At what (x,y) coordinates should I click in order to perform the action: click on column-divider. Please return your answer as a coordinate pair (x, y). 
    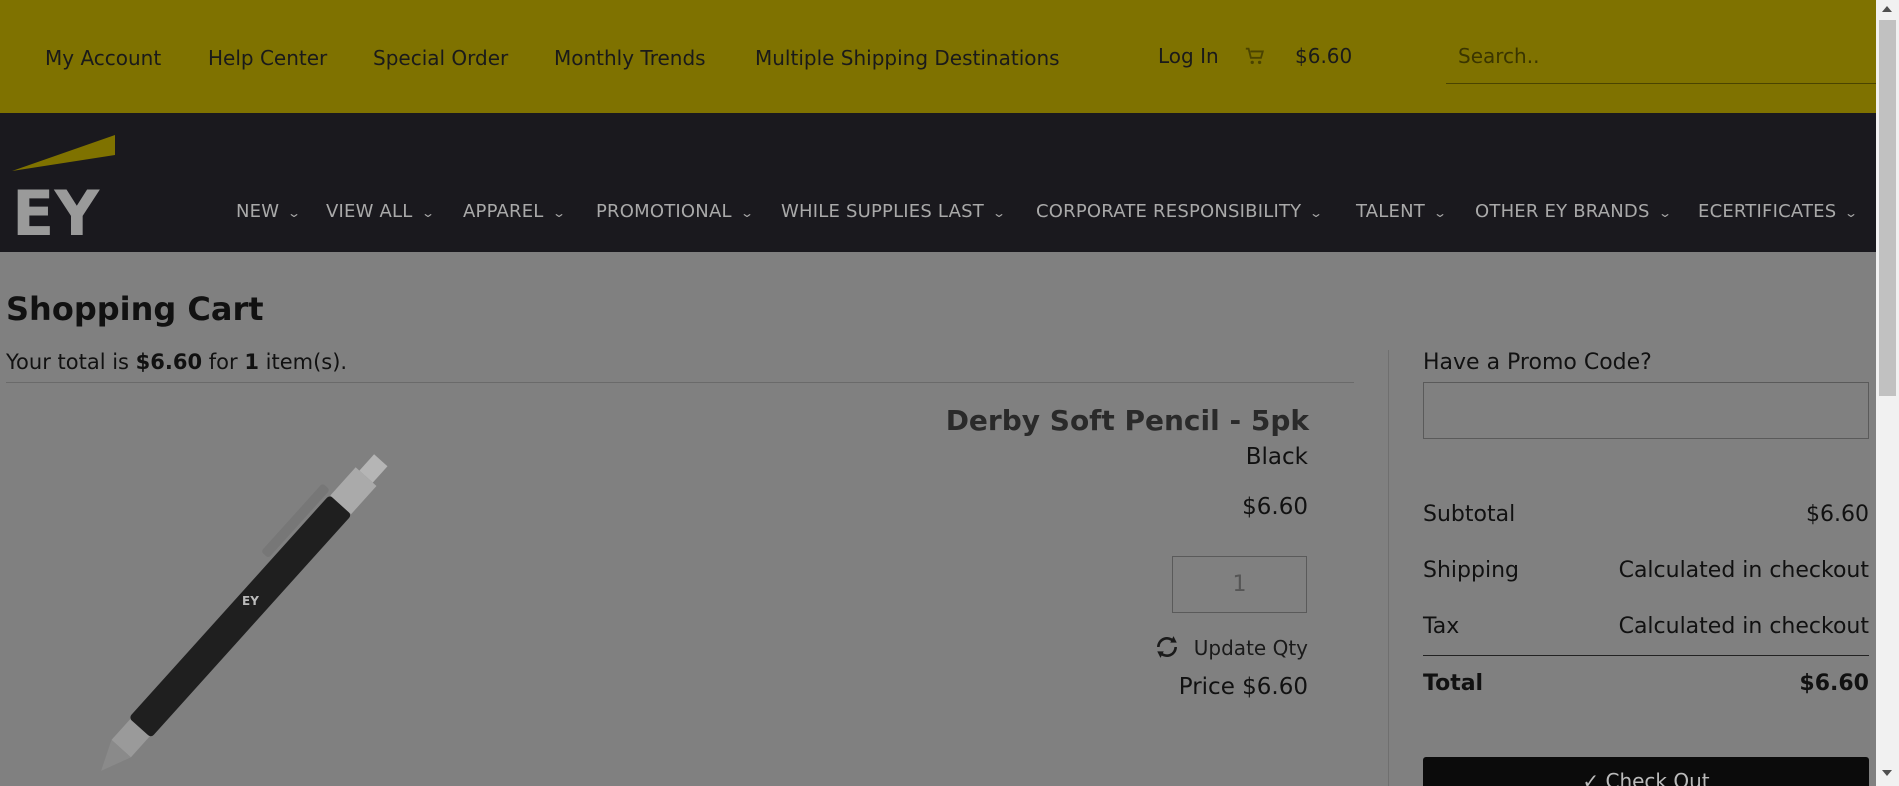
    Looking at the image, I should click on (1388, 568).